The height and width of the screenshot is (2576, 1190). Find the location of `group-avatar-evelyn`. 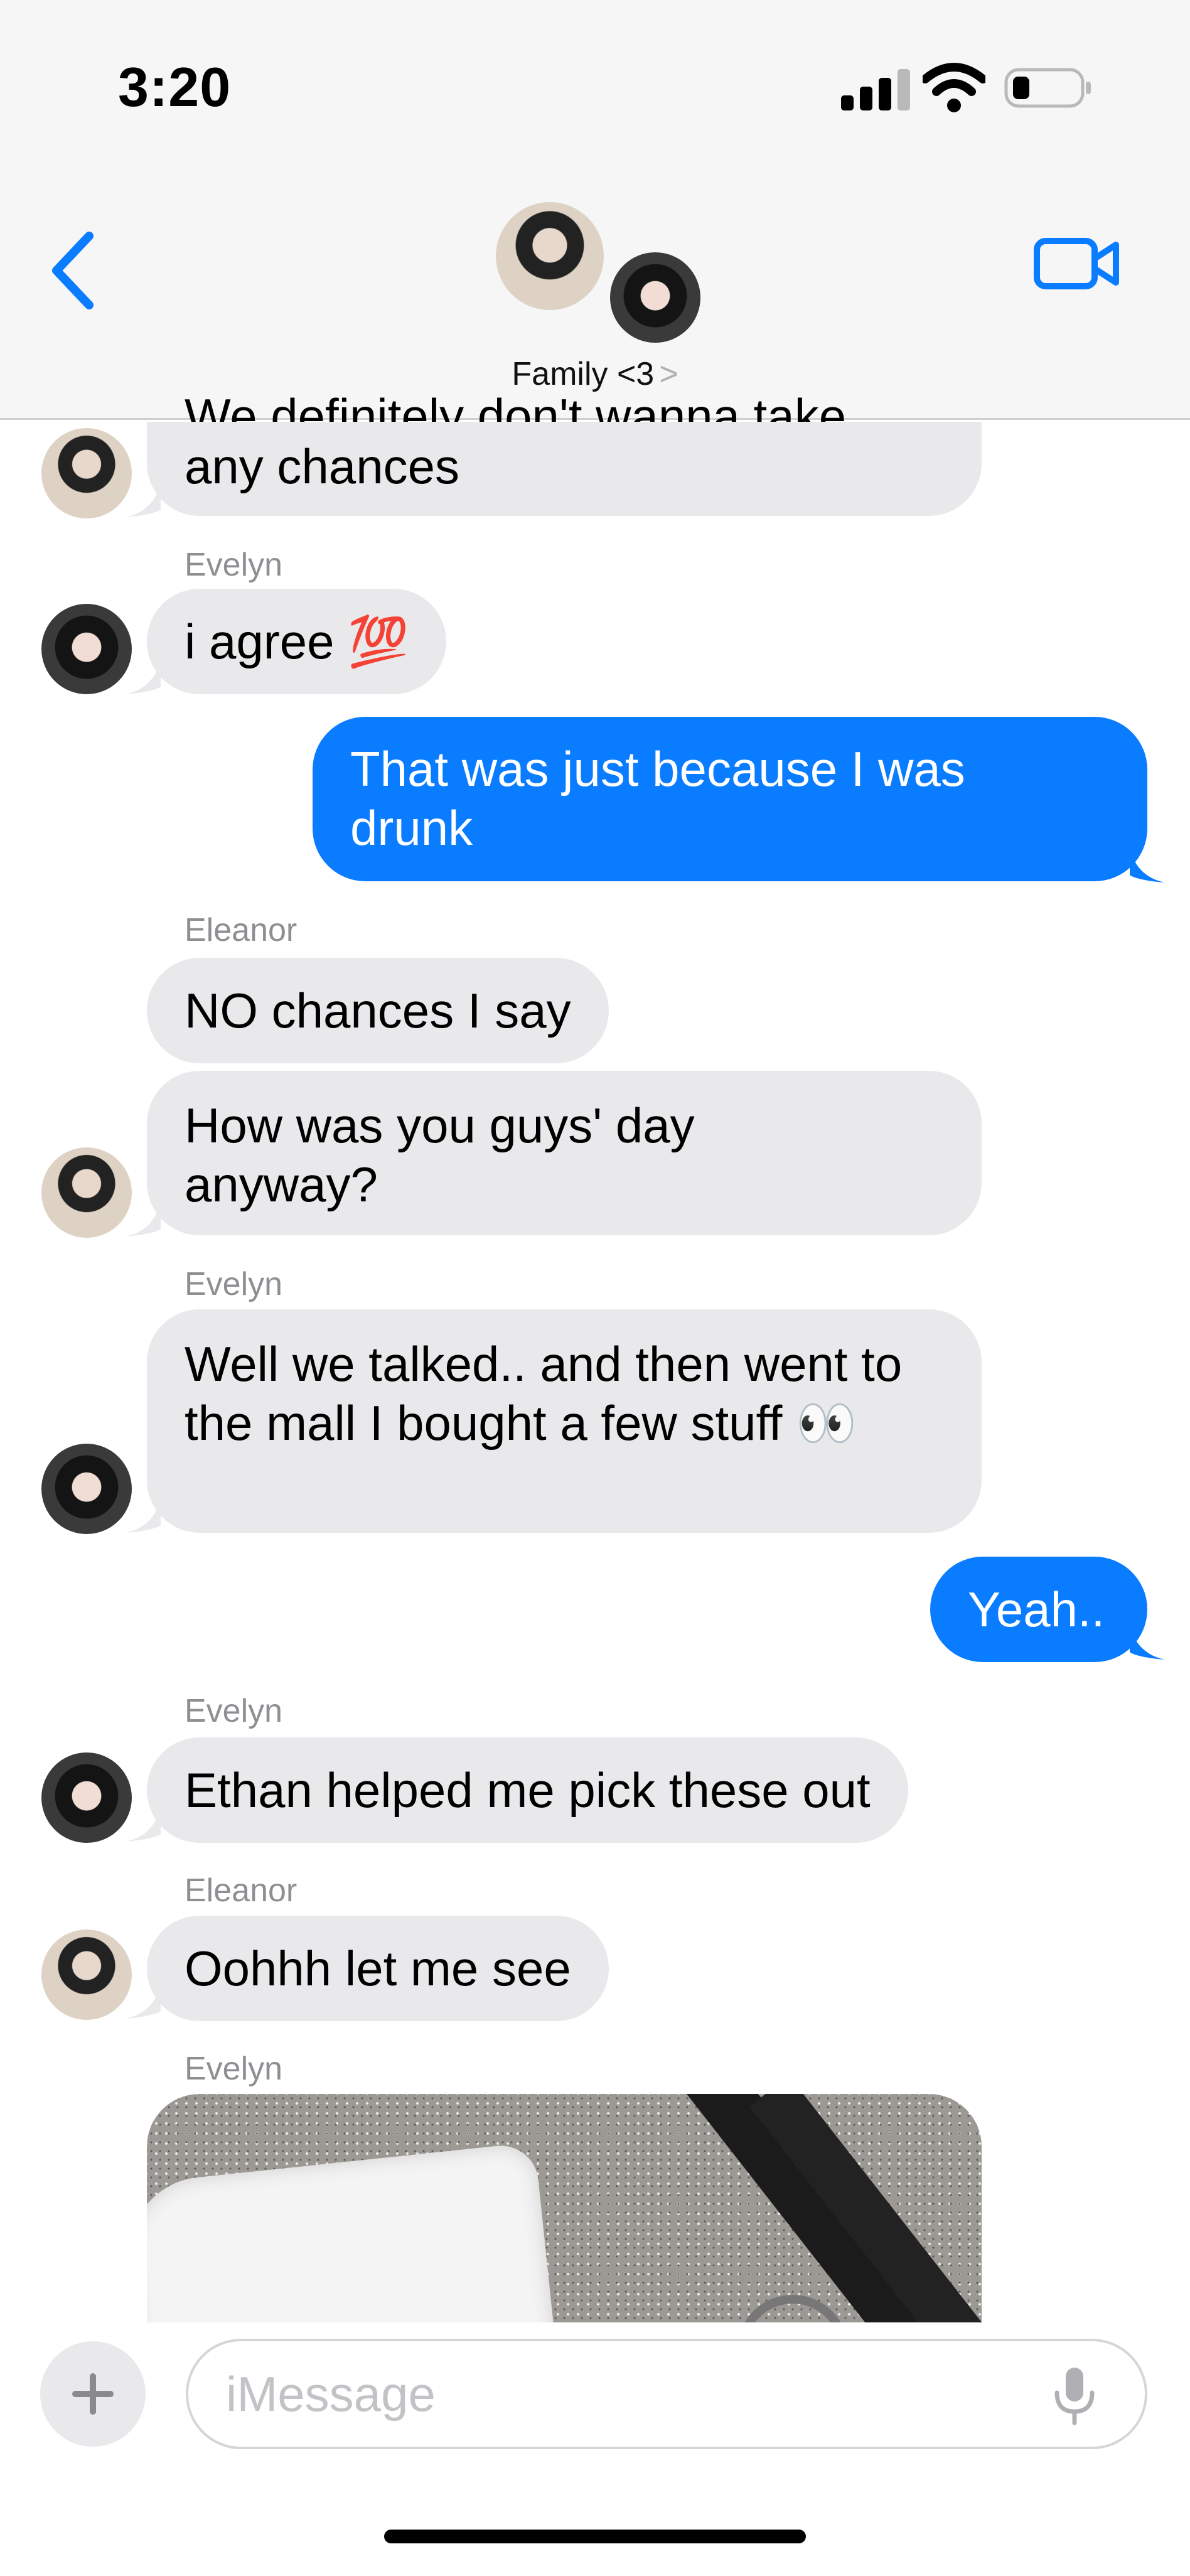

group-avatar-evelyn is located at coordinates (655, 297).